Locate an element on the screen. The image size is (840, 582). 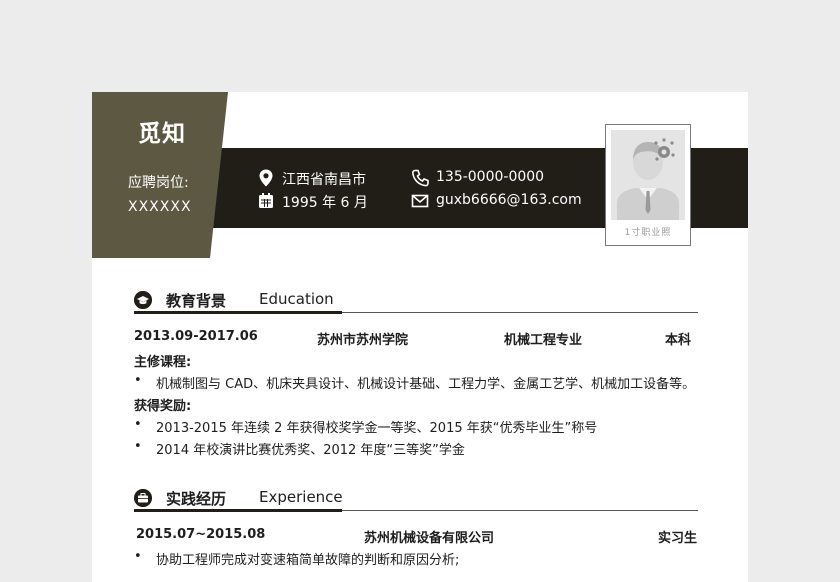
photo-placeholder is located at coordinates (648, 175).